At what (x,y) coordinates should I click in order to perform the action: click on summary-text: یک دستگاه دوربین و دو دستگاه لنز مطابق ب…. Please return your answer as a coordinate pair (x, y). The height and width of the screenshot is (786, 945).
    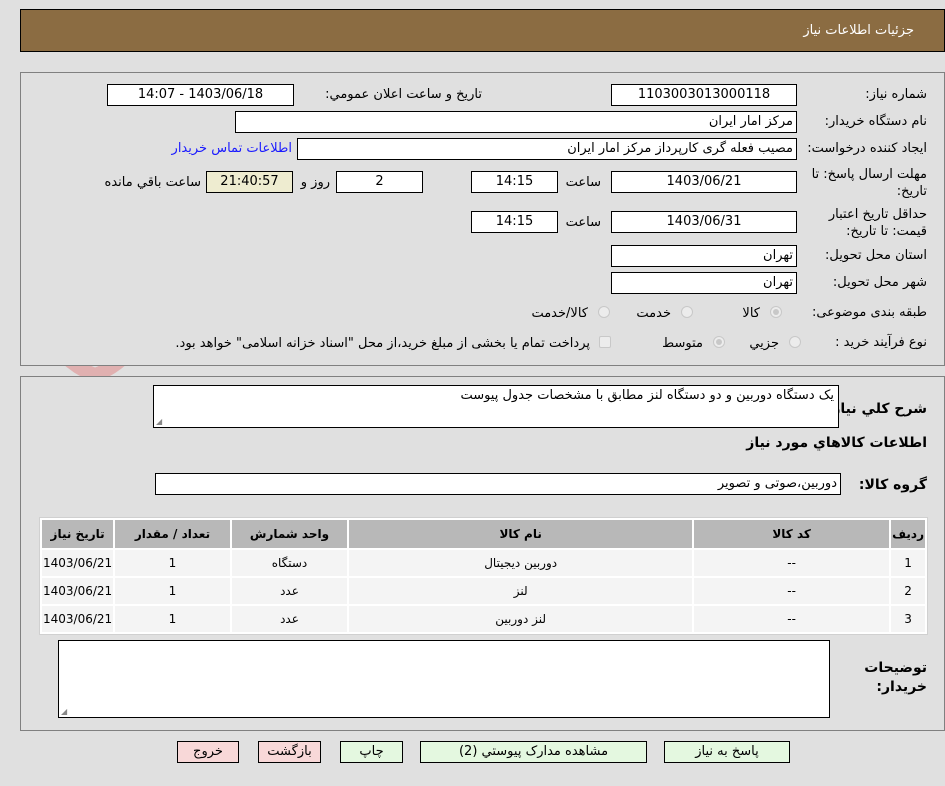
    Looking at the image, I should click on (647, 395).